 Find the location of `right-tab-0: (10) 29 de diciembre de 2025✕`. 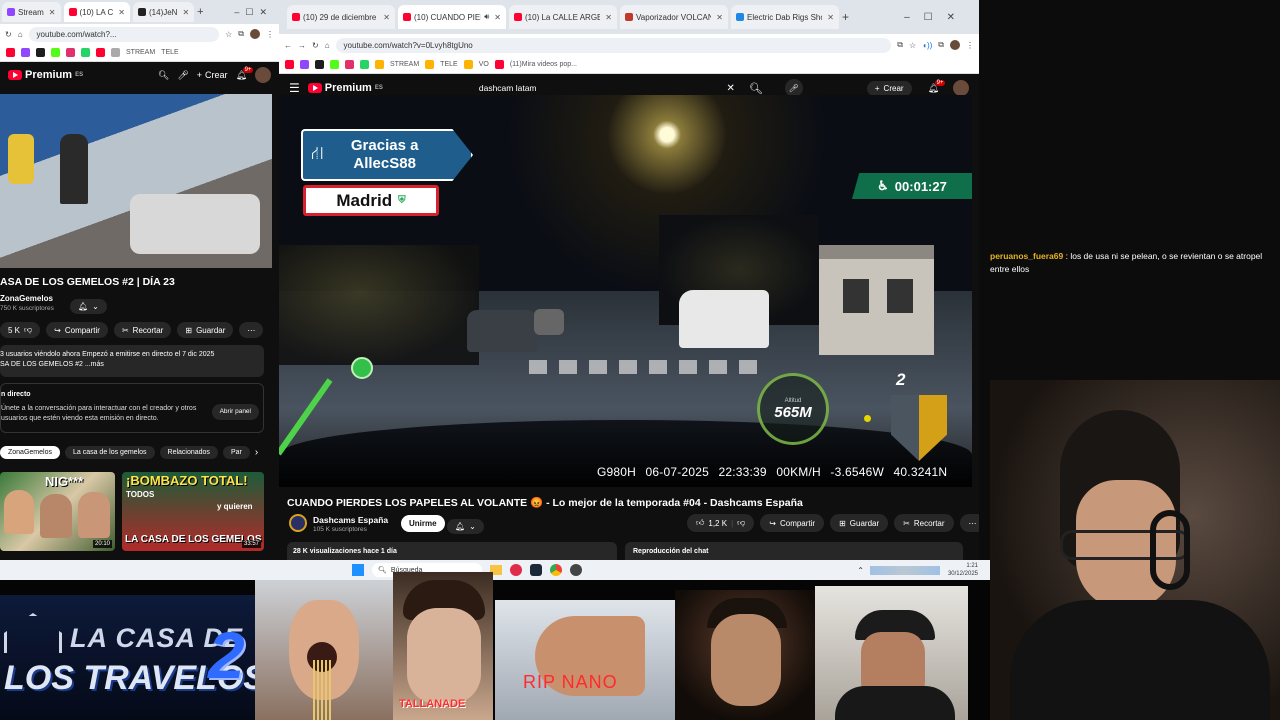

right-tab-0: (10) 29 de diciembre de 2025✕ is located at coordinates (341, 17).